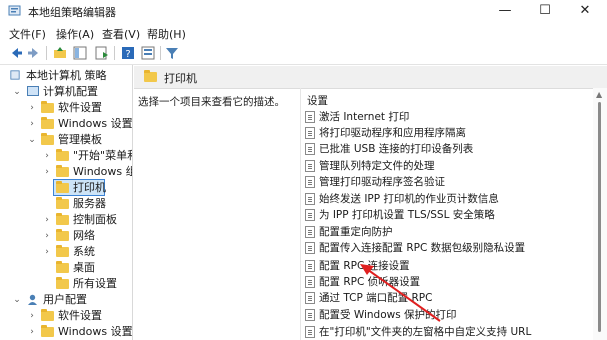  What do you see at coordinates (382, 182) in the screenshot?
I see `setting-label: 管理打印驱动程序签名验证` at bounding box center [382, 182].